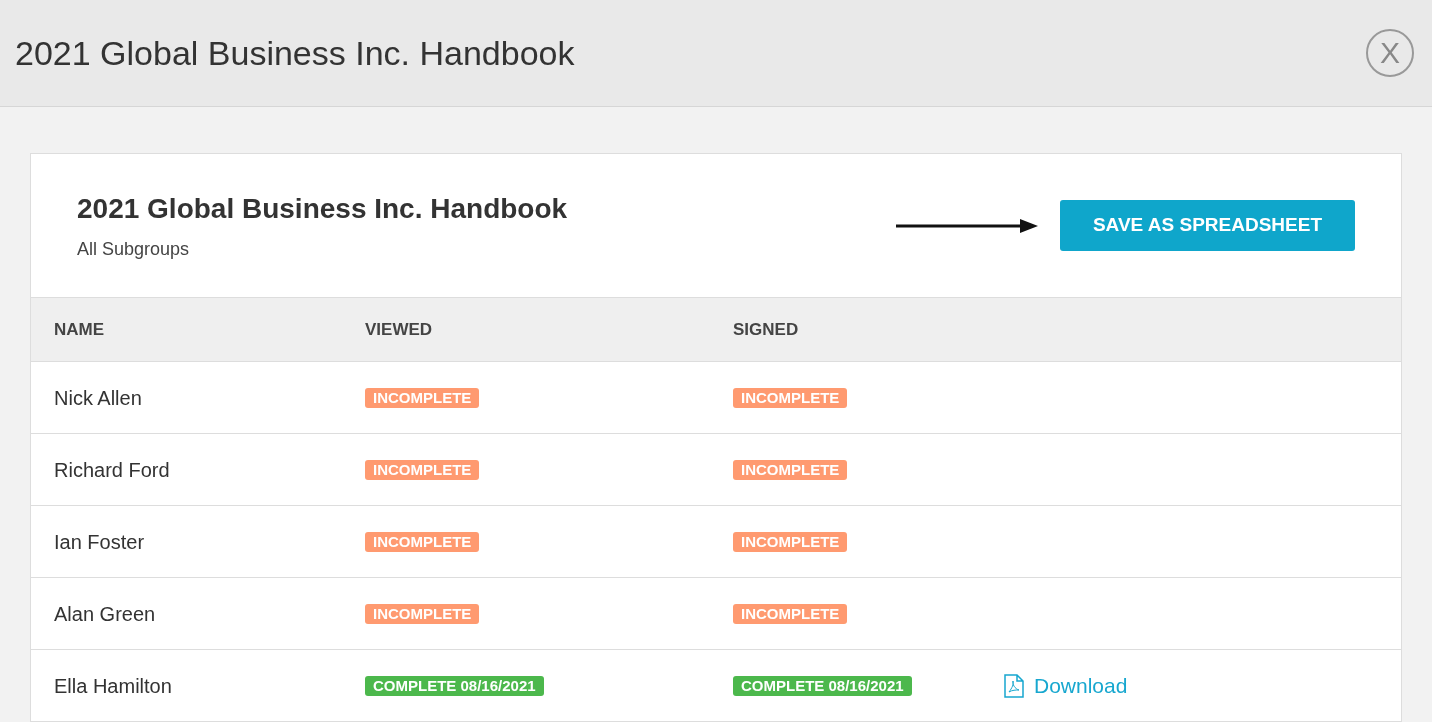  I want to click on table-cell-text: Nick Allen, so click(98, 398).